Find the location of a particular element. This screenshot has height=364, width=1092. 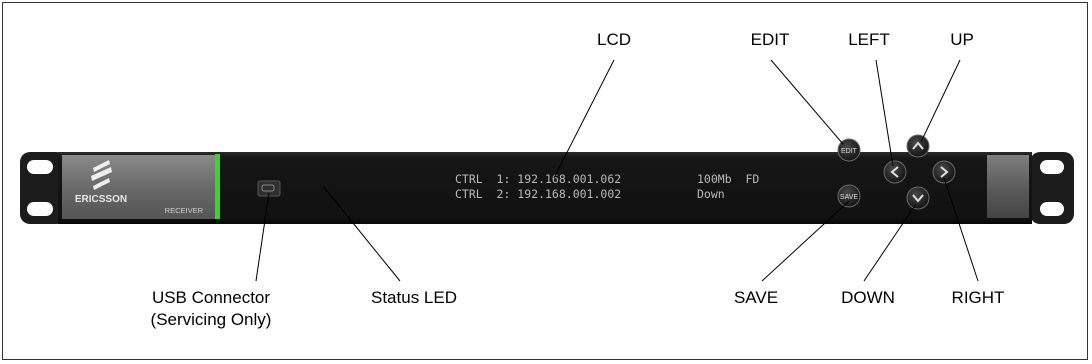

lcd-line2-left: CTRL 2: 192.168.001.002 is located at coordinates (538, 194).